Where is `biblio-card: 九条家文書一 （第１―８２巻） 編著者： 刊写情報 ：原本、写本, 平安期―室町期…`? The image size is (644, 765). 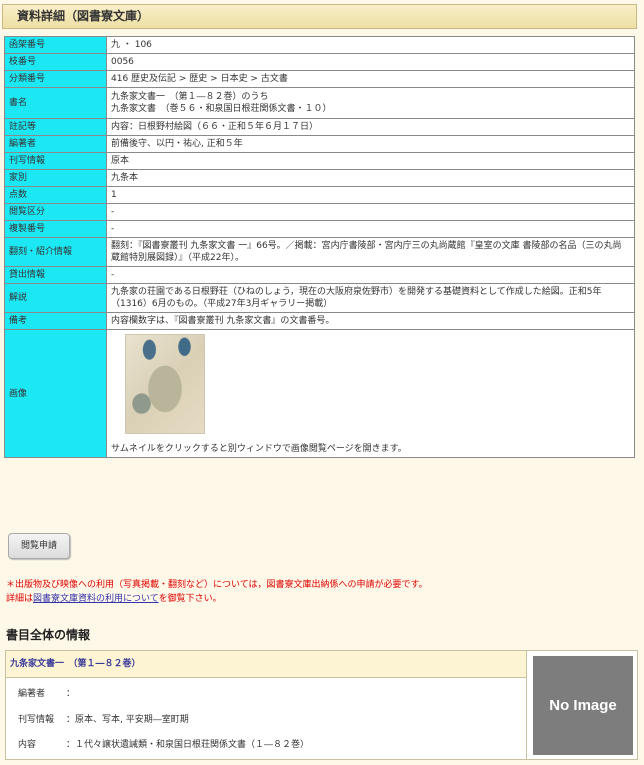
biblio-card: 九条家文書一 （第１―８２巻） 編著者： 刊写情報 ：原本、写本, 平安期―室町期… is located at coordinates (321, 705).